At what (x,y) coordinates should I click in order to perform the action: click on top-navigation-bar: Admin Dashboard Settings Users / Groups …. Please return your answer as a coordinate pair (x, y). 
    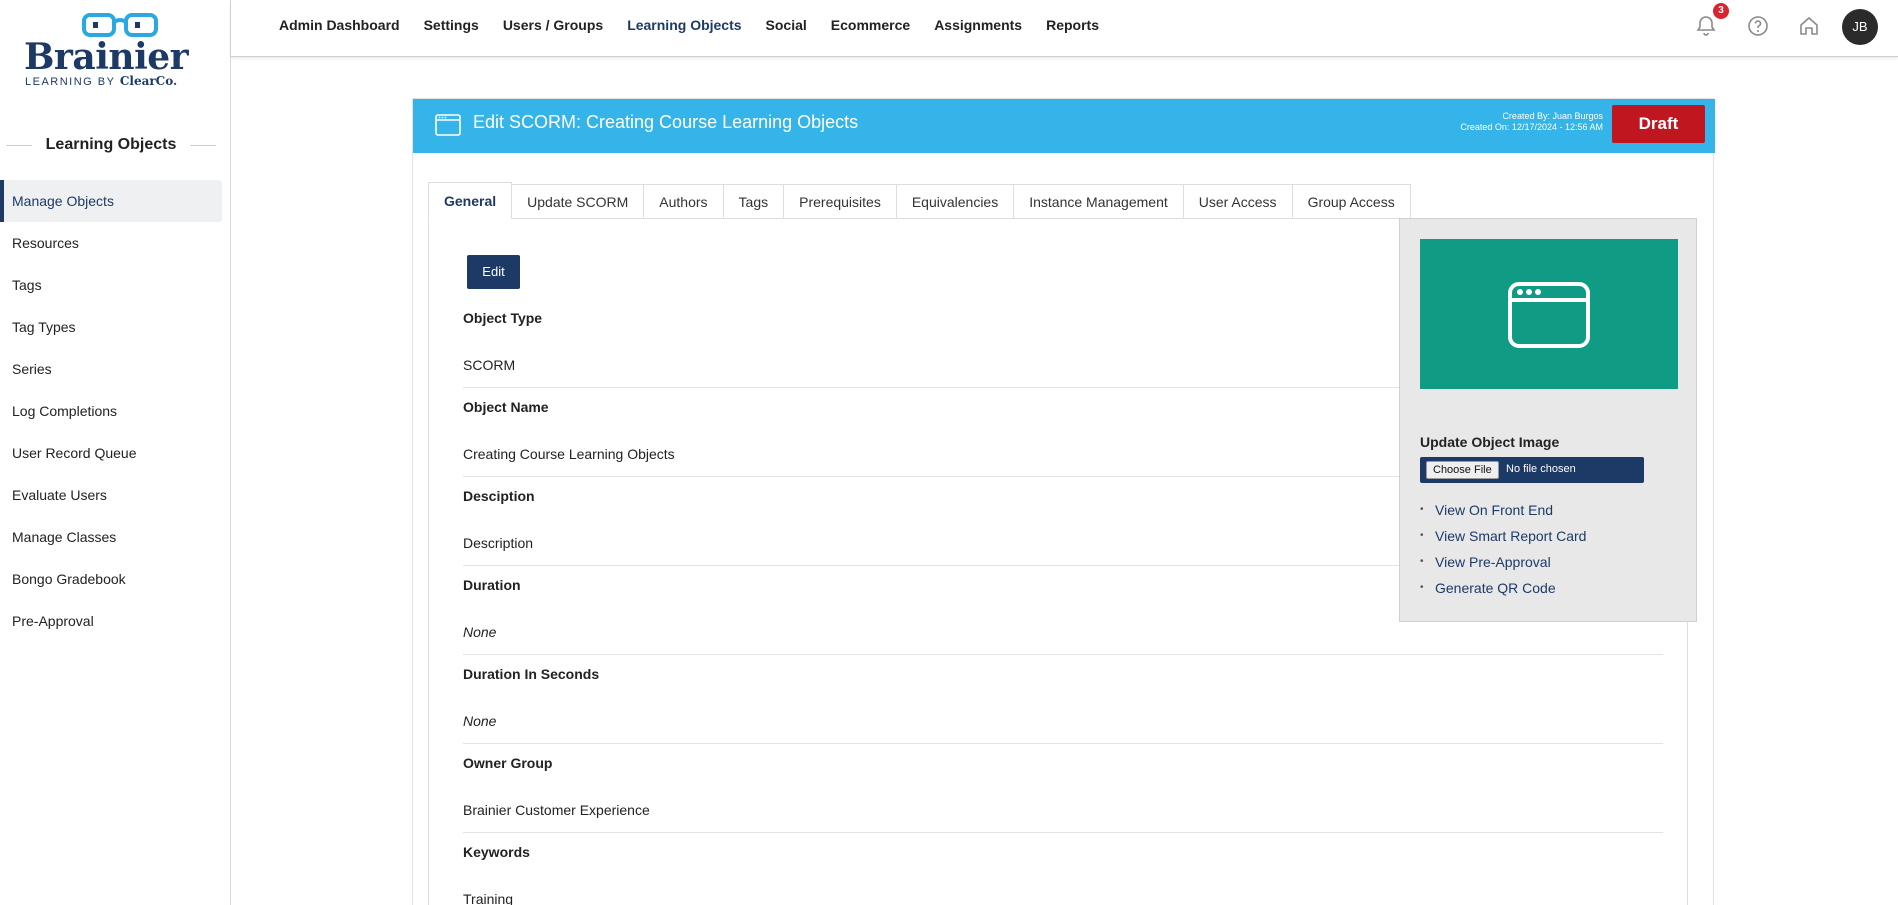
    Looking at the image, I should click on (1064, 28).